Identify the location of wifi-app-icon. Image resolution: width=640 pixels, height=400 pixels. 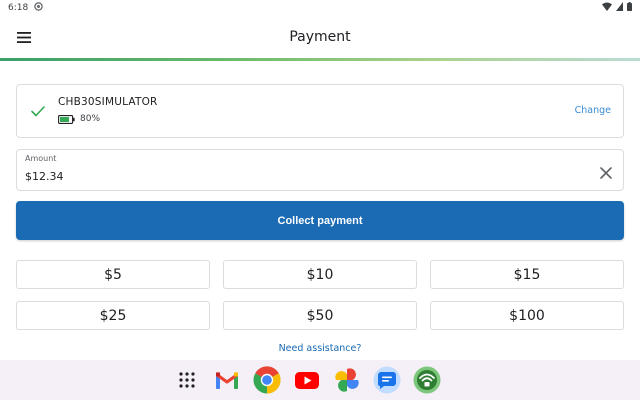
(427, 380).